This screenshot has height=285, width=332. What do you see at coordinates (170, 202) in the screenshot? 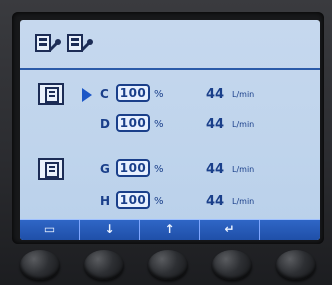
I see `channel-row: H 100 % 44 L/min` at bounding box center [170, 202].